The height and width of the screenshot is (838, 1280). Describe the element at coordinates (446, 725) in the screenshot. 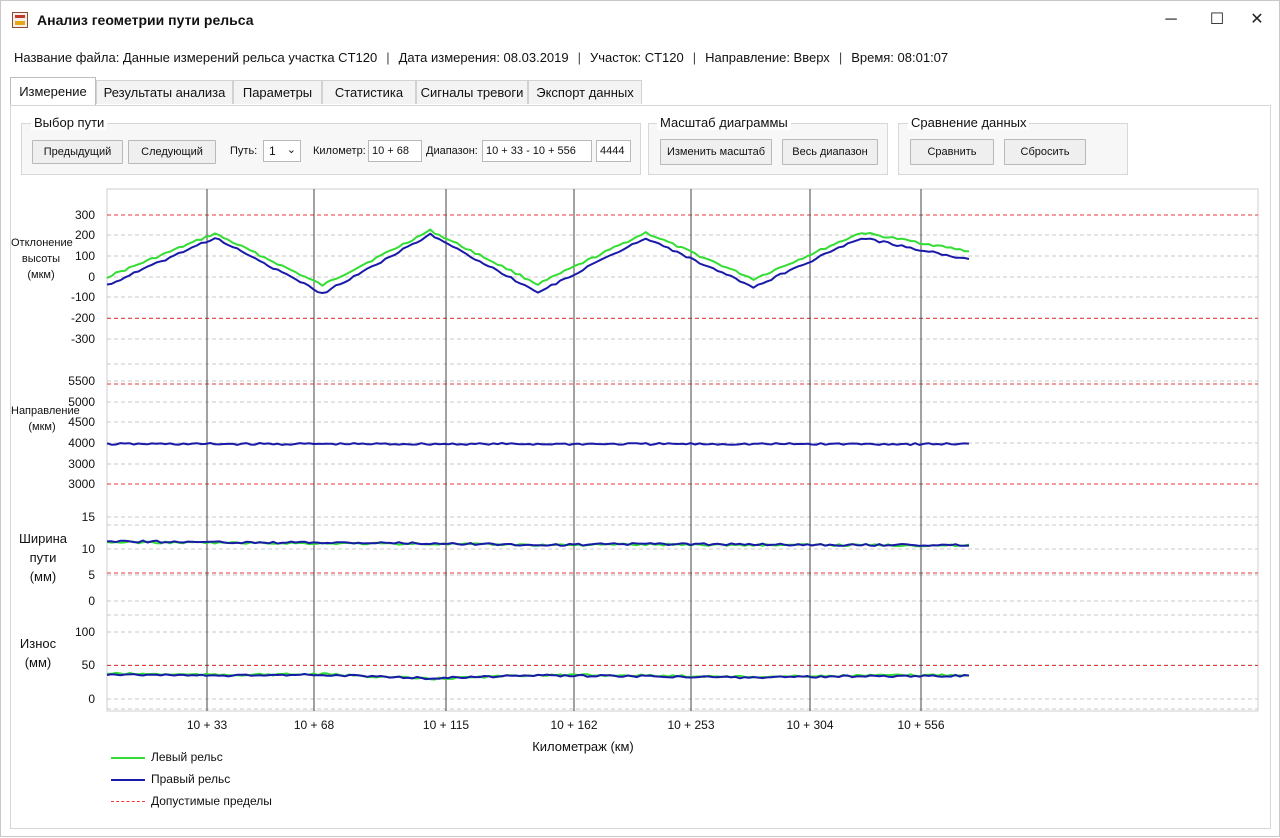

I see `x-tick-label: 10 + 115` at that location.